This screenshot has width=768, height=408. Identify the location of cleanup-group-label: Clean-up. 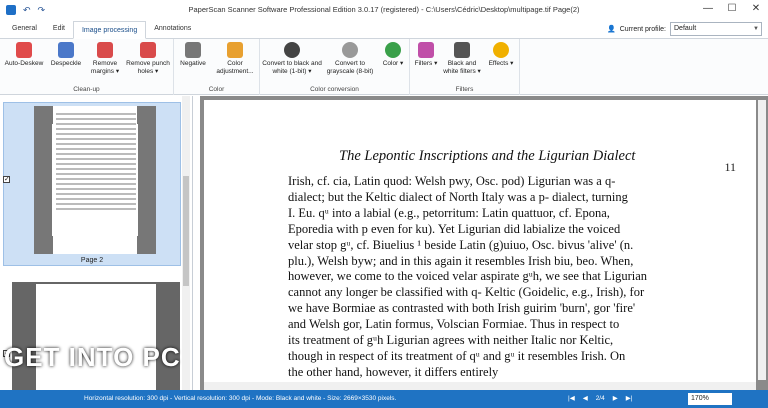
(86, 89).